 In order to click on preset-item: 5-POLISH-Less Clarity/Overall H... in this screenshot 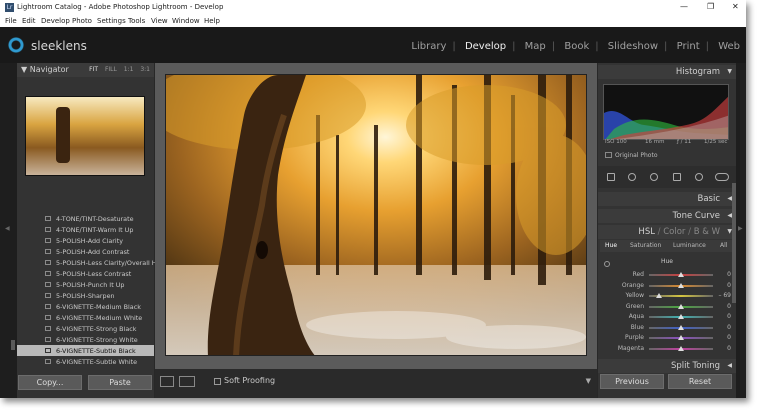, I will do `click(90, 262)`.